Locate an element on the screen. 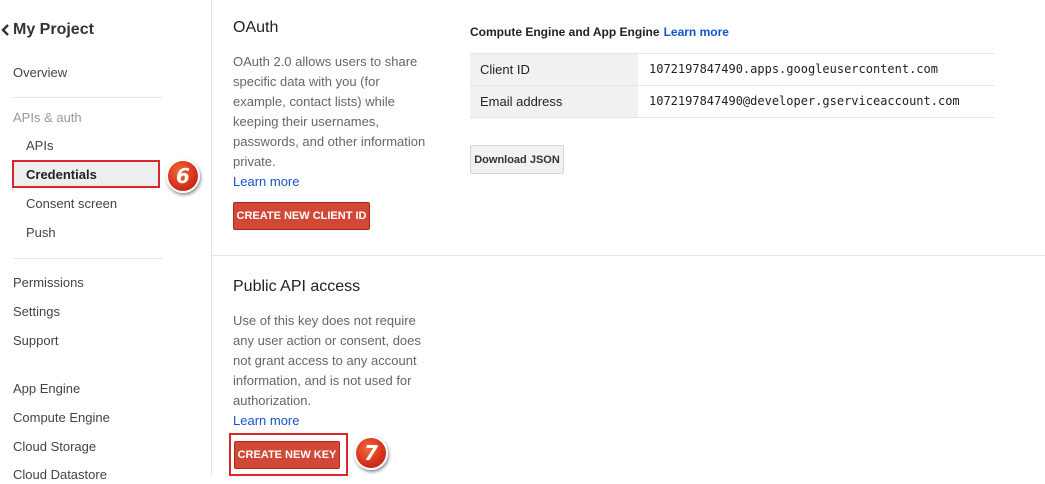 The width and height of the screenshot is (1045, 484). credentials-heading: Compute Engine and App Engine Learn more is located at coordinates (599, 32).